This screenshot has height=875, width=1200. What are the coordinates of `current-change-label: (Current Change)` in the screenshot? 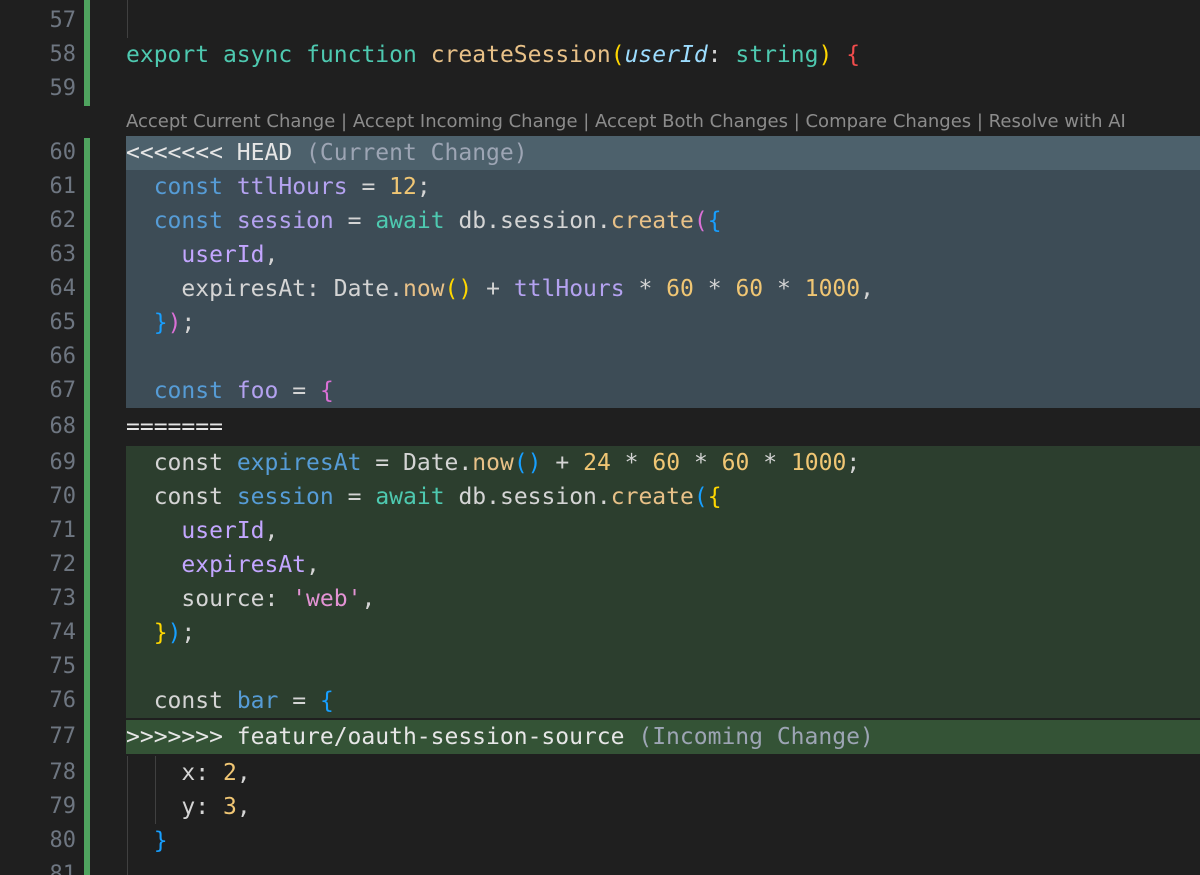 It's located at (417, 153).